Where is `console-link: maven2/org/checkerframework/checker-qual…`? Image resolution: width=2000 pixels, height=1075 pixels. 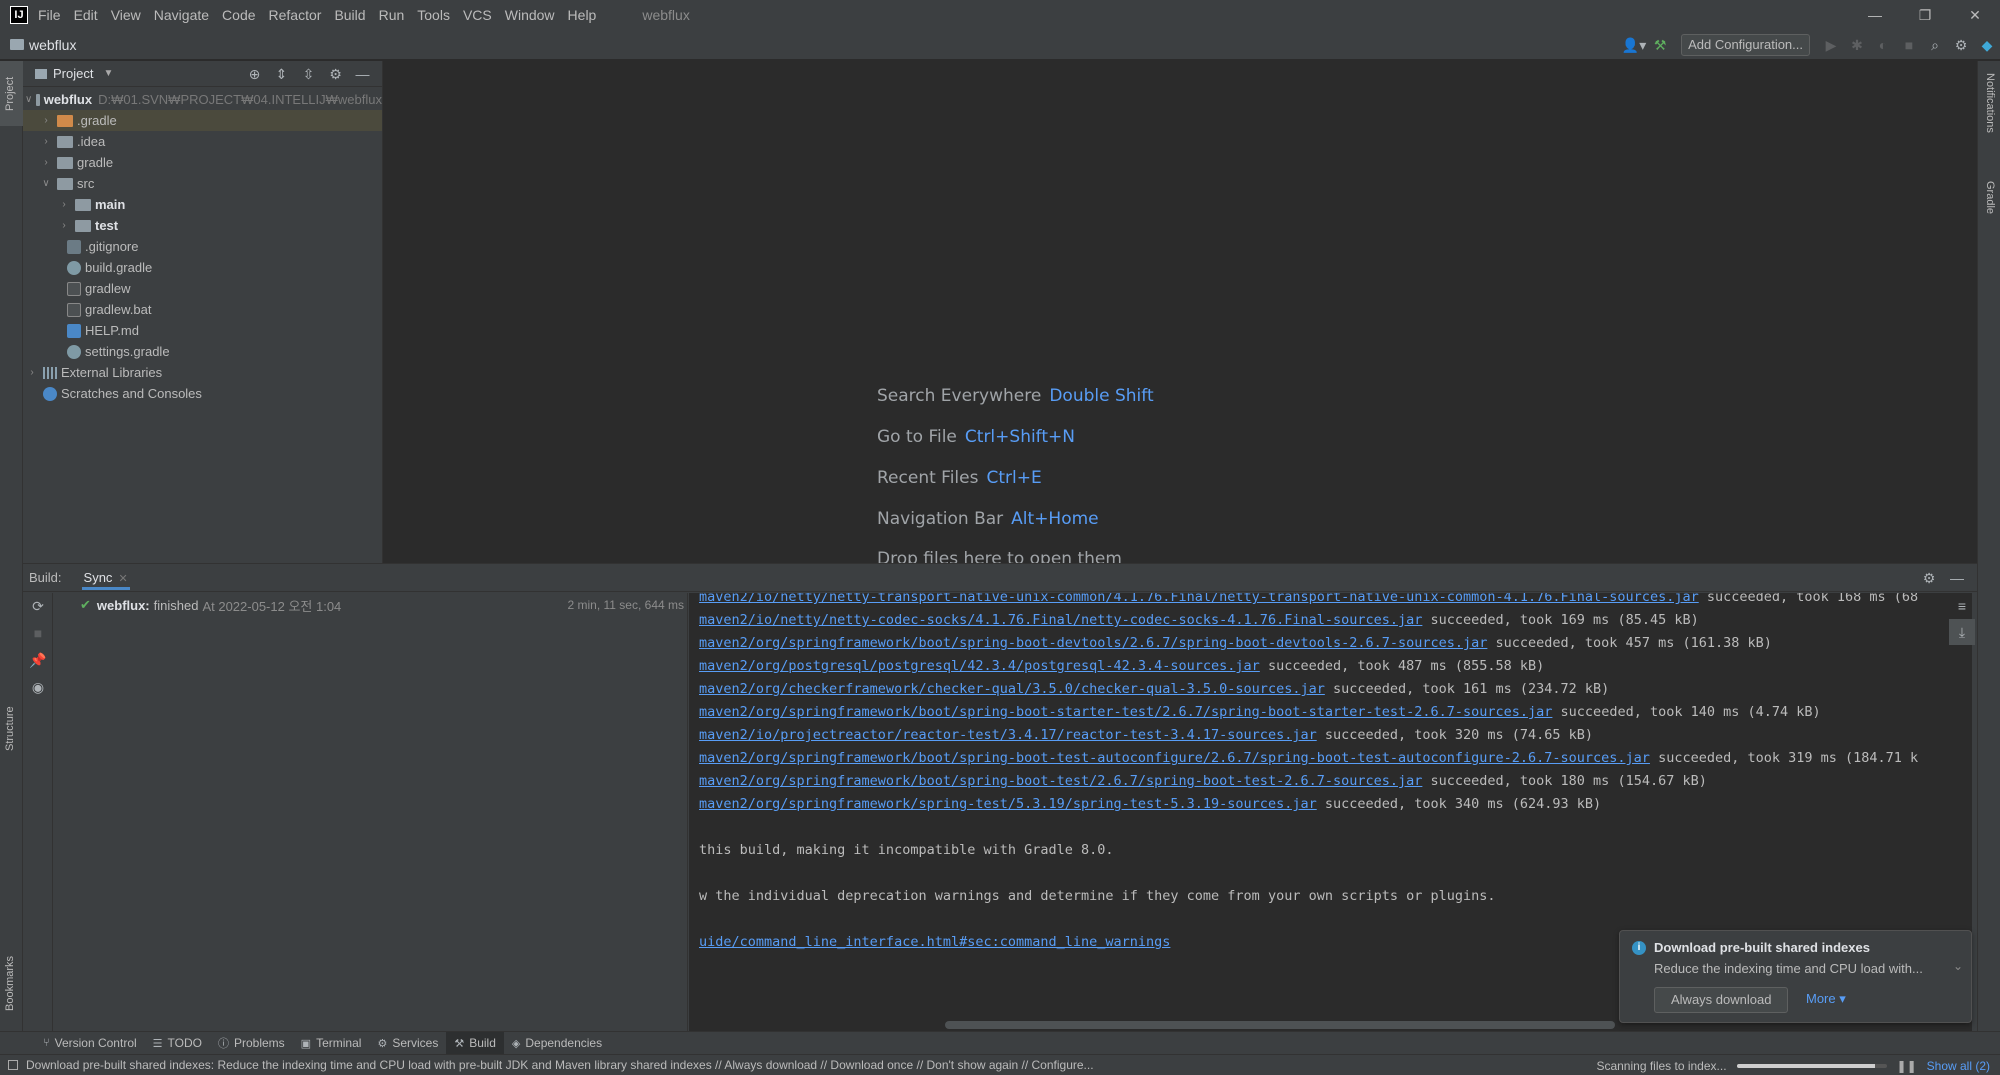
console-link: maven2/org/checkerframework/checker-qual… is located at coordinates (1012, 689).